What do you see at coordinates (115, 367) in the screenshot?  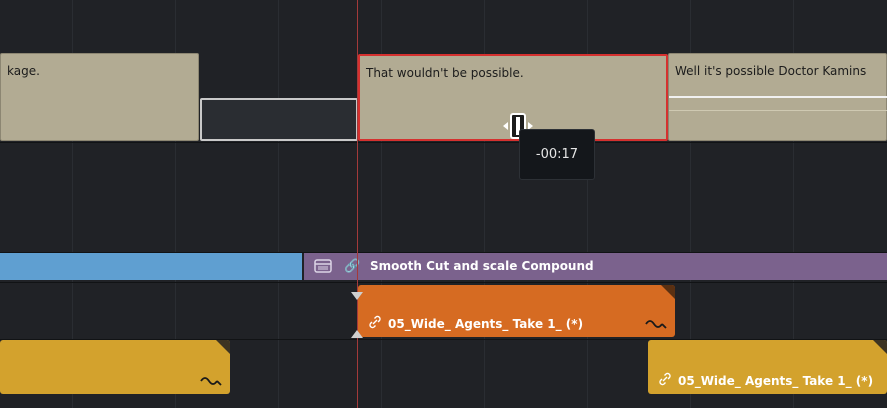 I see `audio-clip` at bounding box center [115, 367].